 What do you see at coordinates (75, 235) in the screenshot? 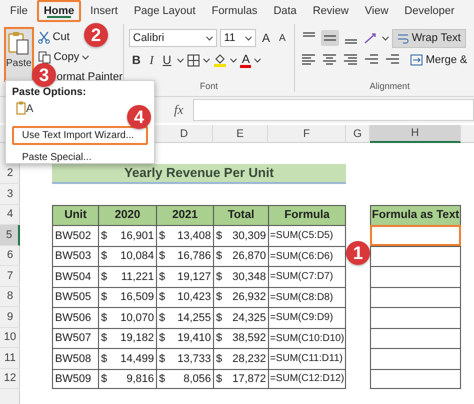
I see `table-cell: BW502` at bounding box center [75, 235].